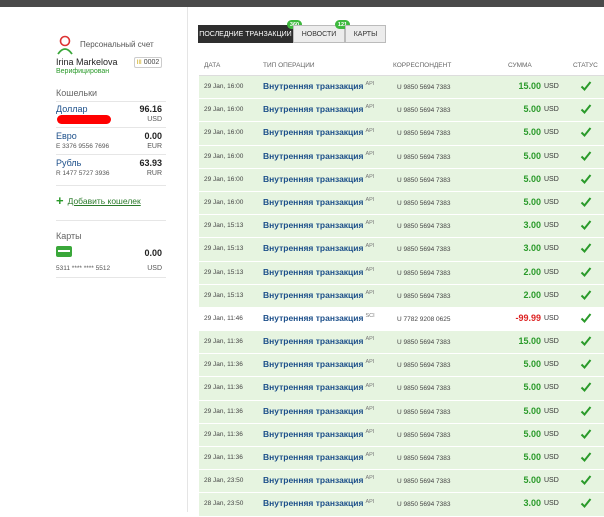 The width and height of the screenshot is (604, 517). I want to click on tab-news: НОВОСТИ 121, so click(321, 31).